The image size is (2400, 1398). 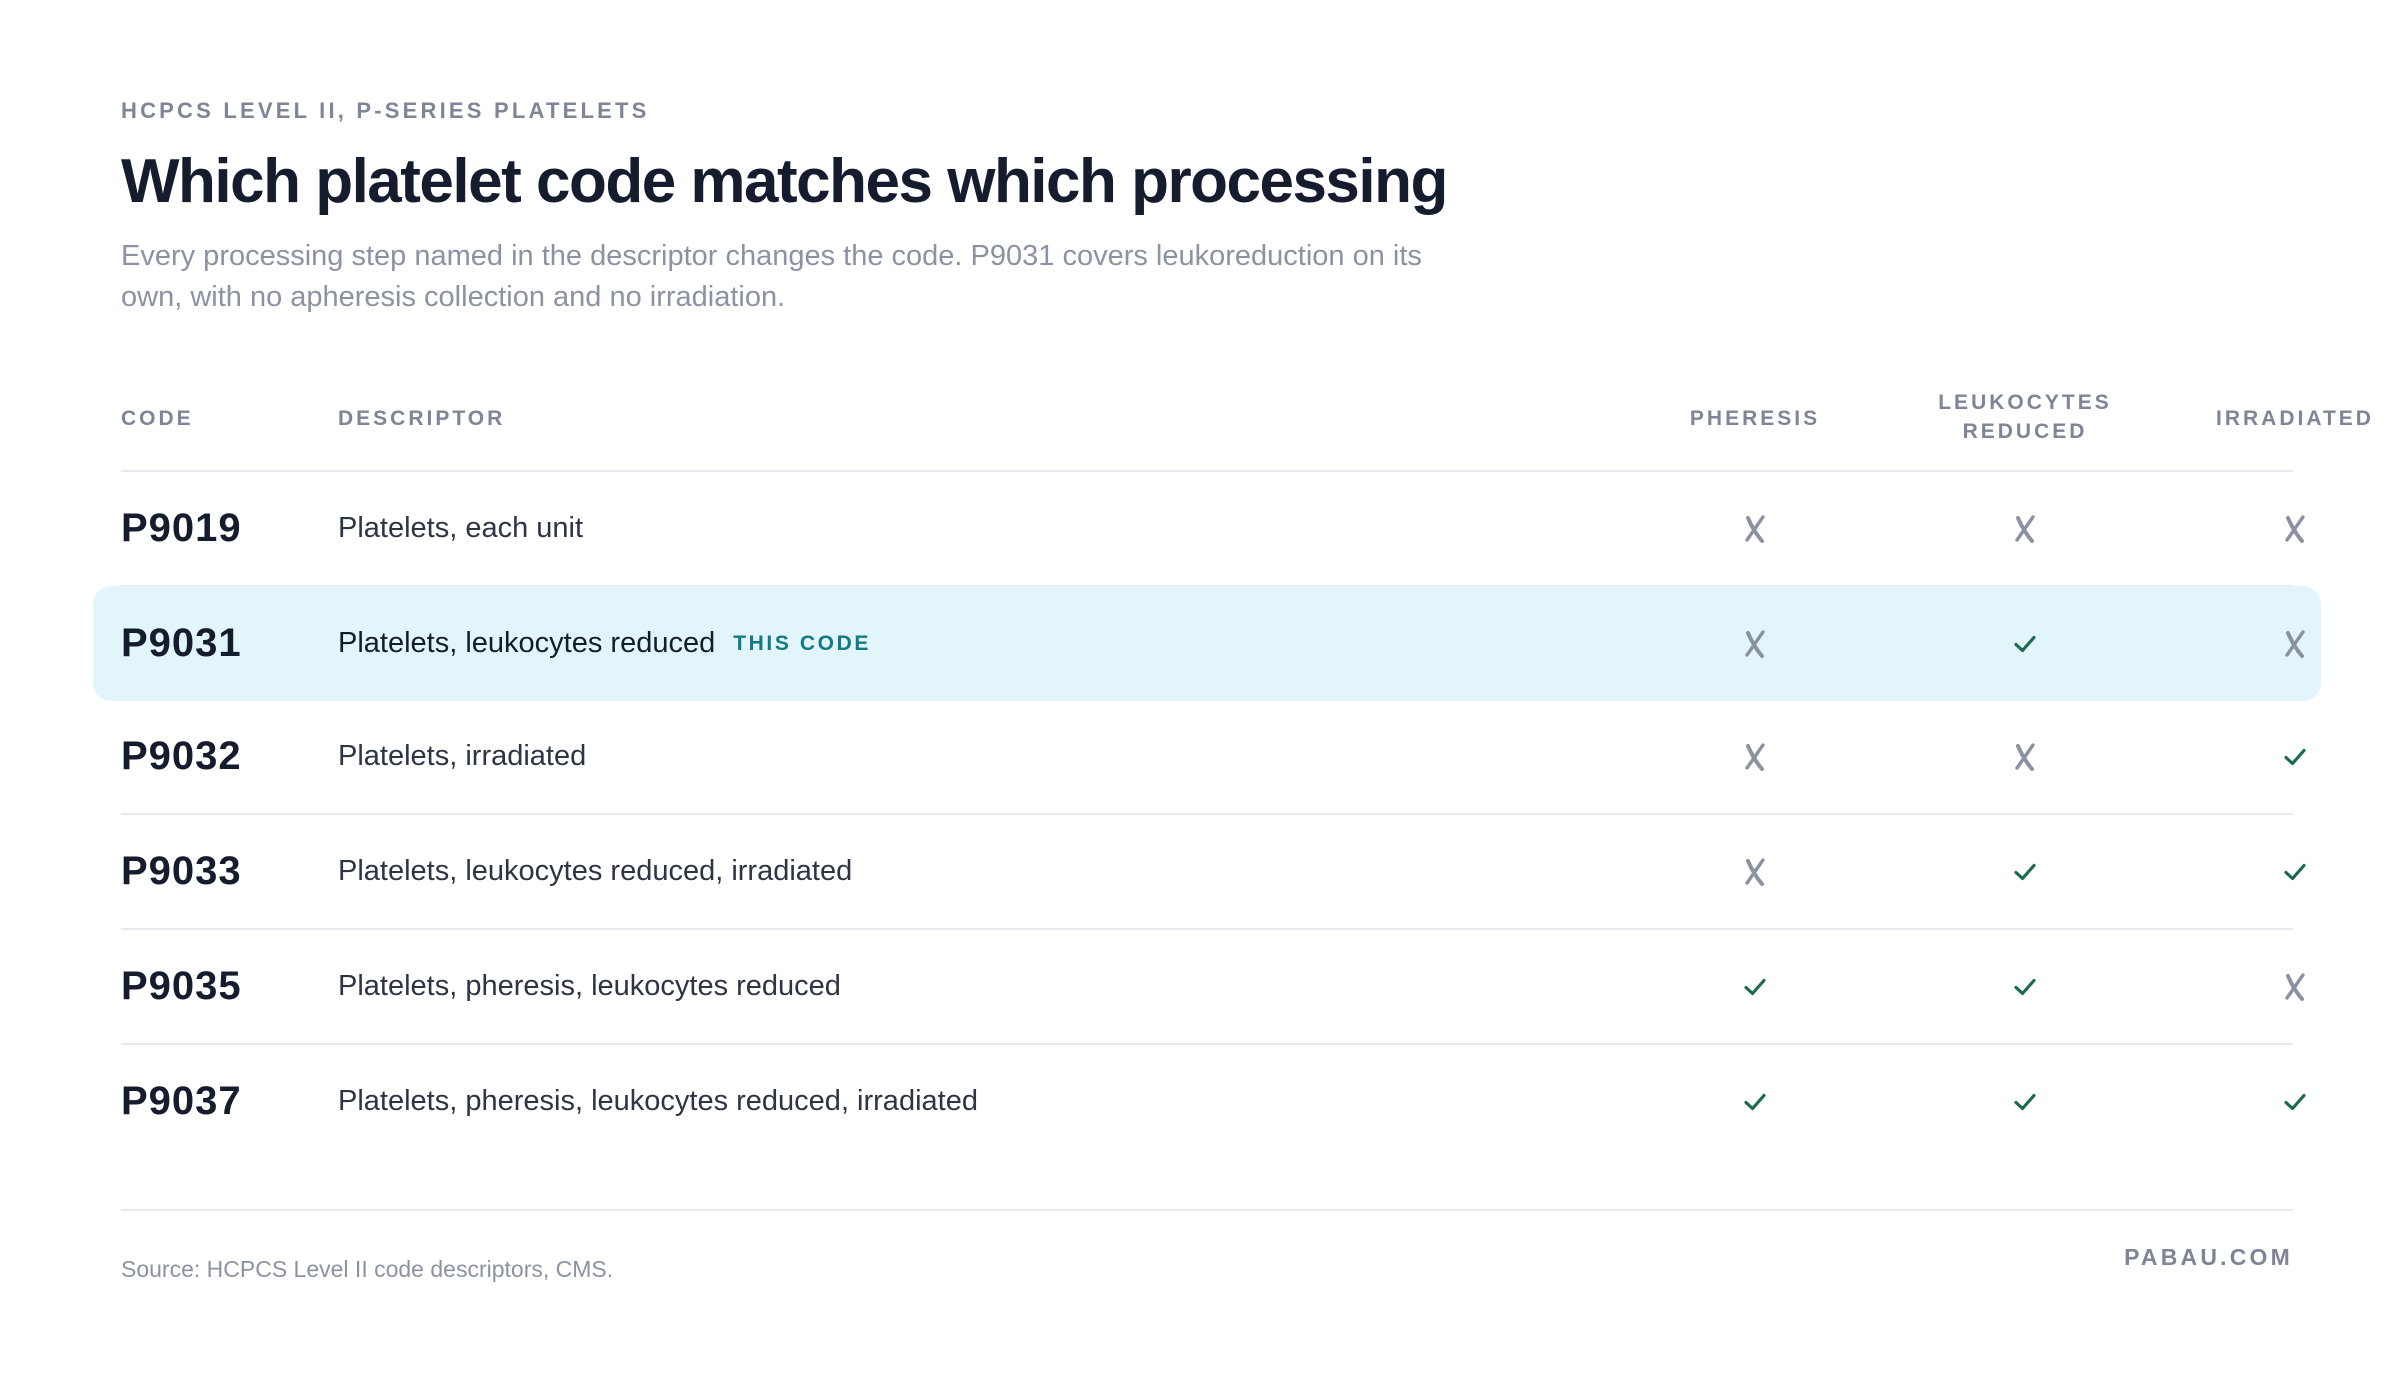 I want to click on descriptor-text: Platelets, leukocytes reduced, so click(x=527, y=643).